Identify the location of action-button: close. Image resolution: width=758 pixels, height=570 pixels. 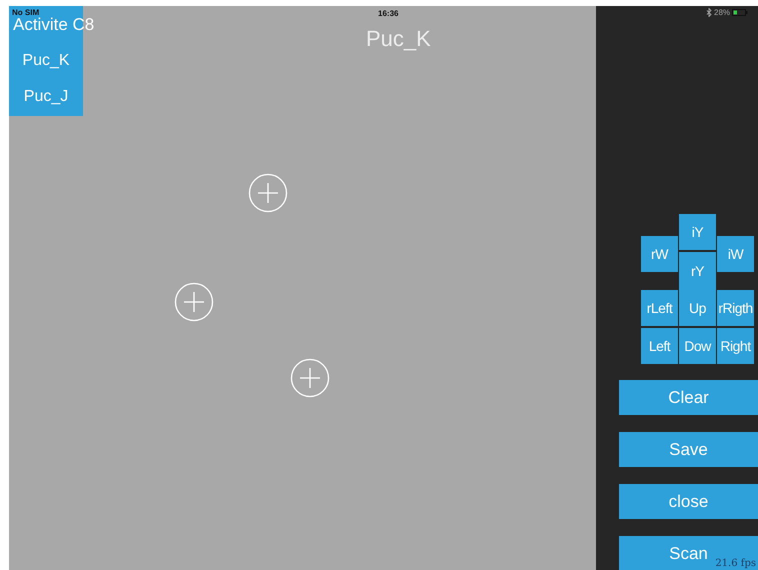
(688, 501).